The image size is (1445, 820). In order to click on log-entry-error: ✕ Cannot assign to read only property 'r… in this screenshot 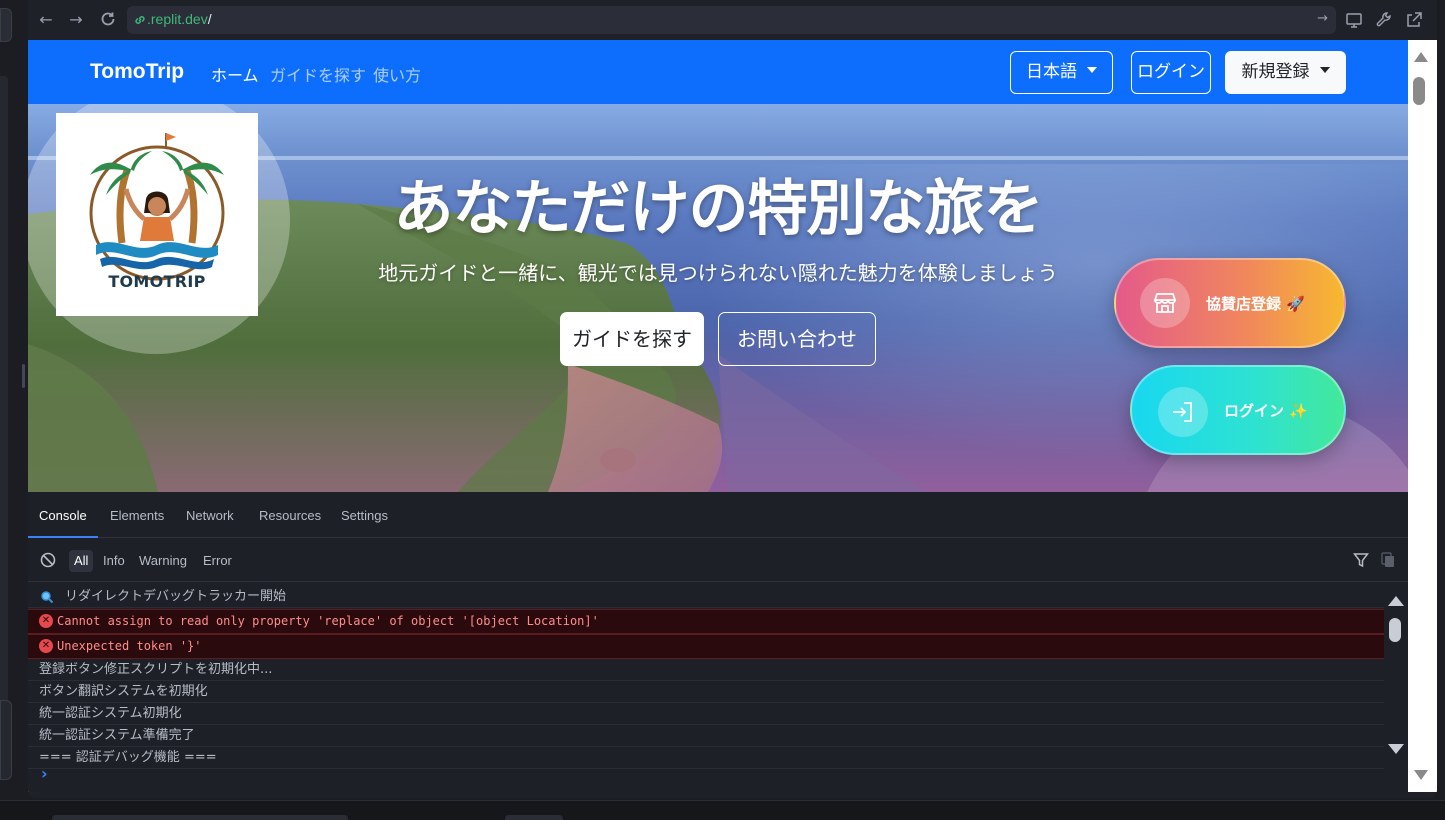, I will do `click(706, 621)`.